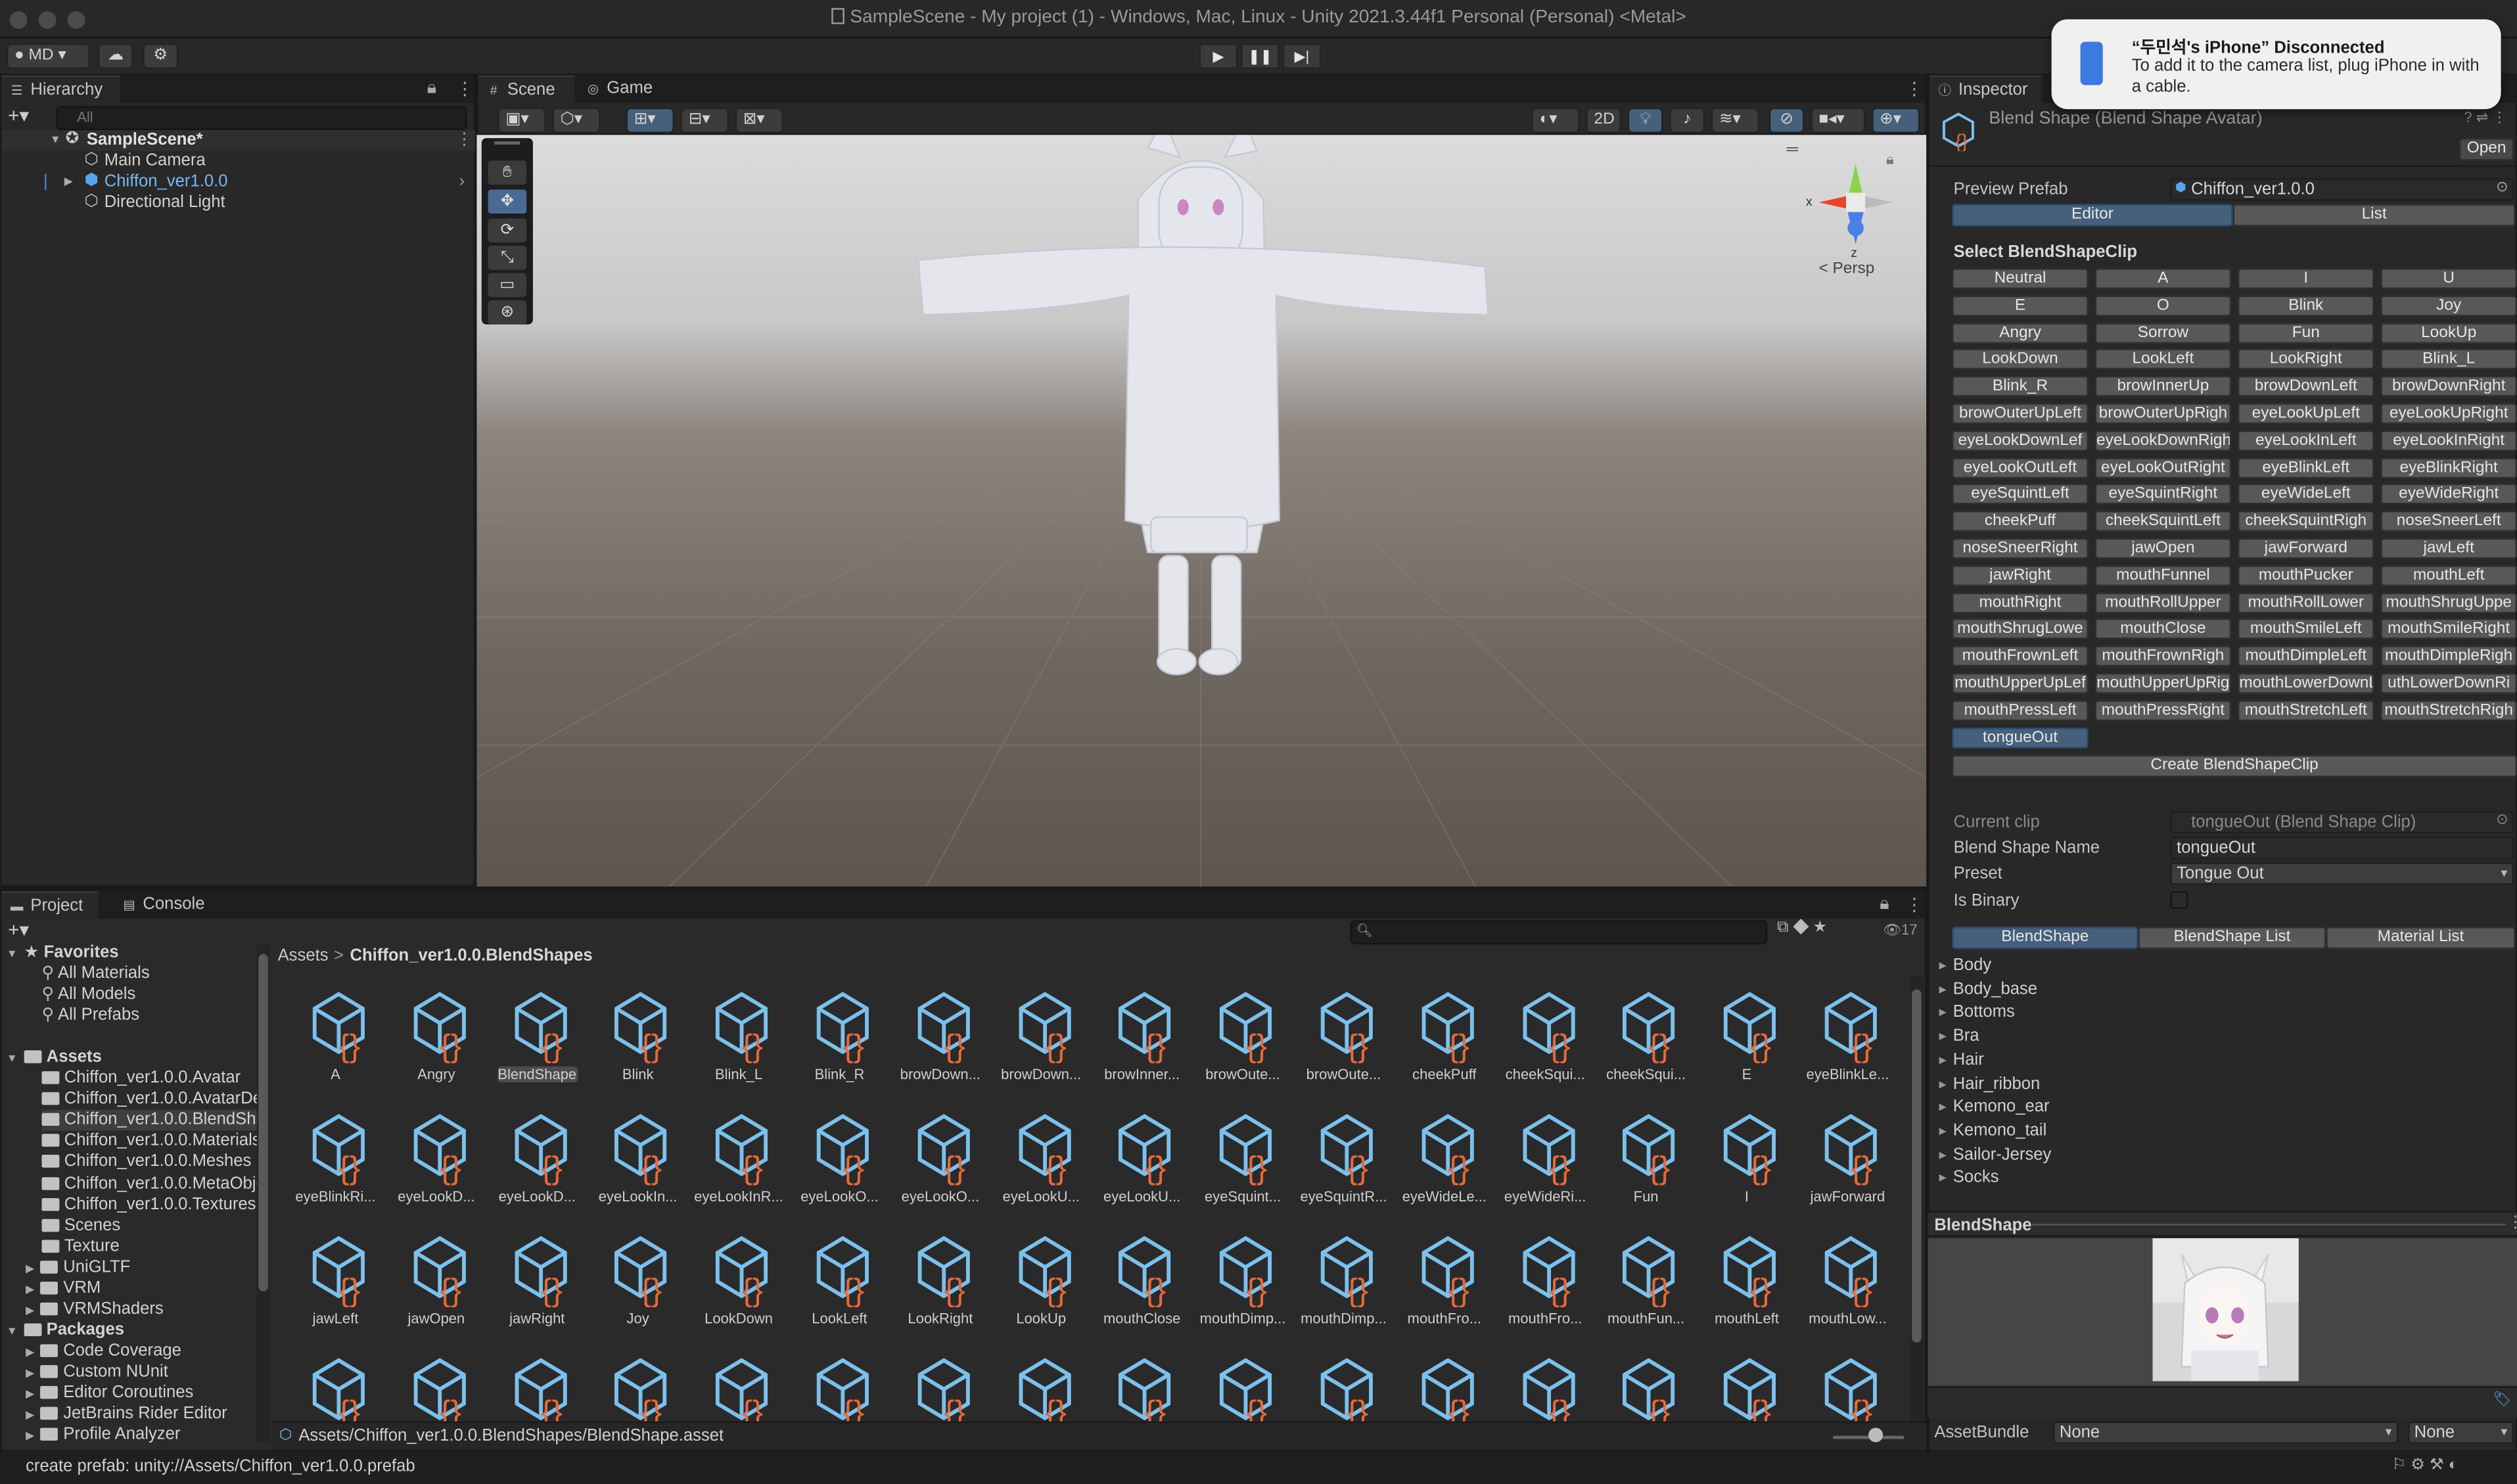 The image size is (2517, 1484). Describe the element at coordinates (2306, 305) in the screenshot. I see `blendshape-clip-button: Blink` at that location.